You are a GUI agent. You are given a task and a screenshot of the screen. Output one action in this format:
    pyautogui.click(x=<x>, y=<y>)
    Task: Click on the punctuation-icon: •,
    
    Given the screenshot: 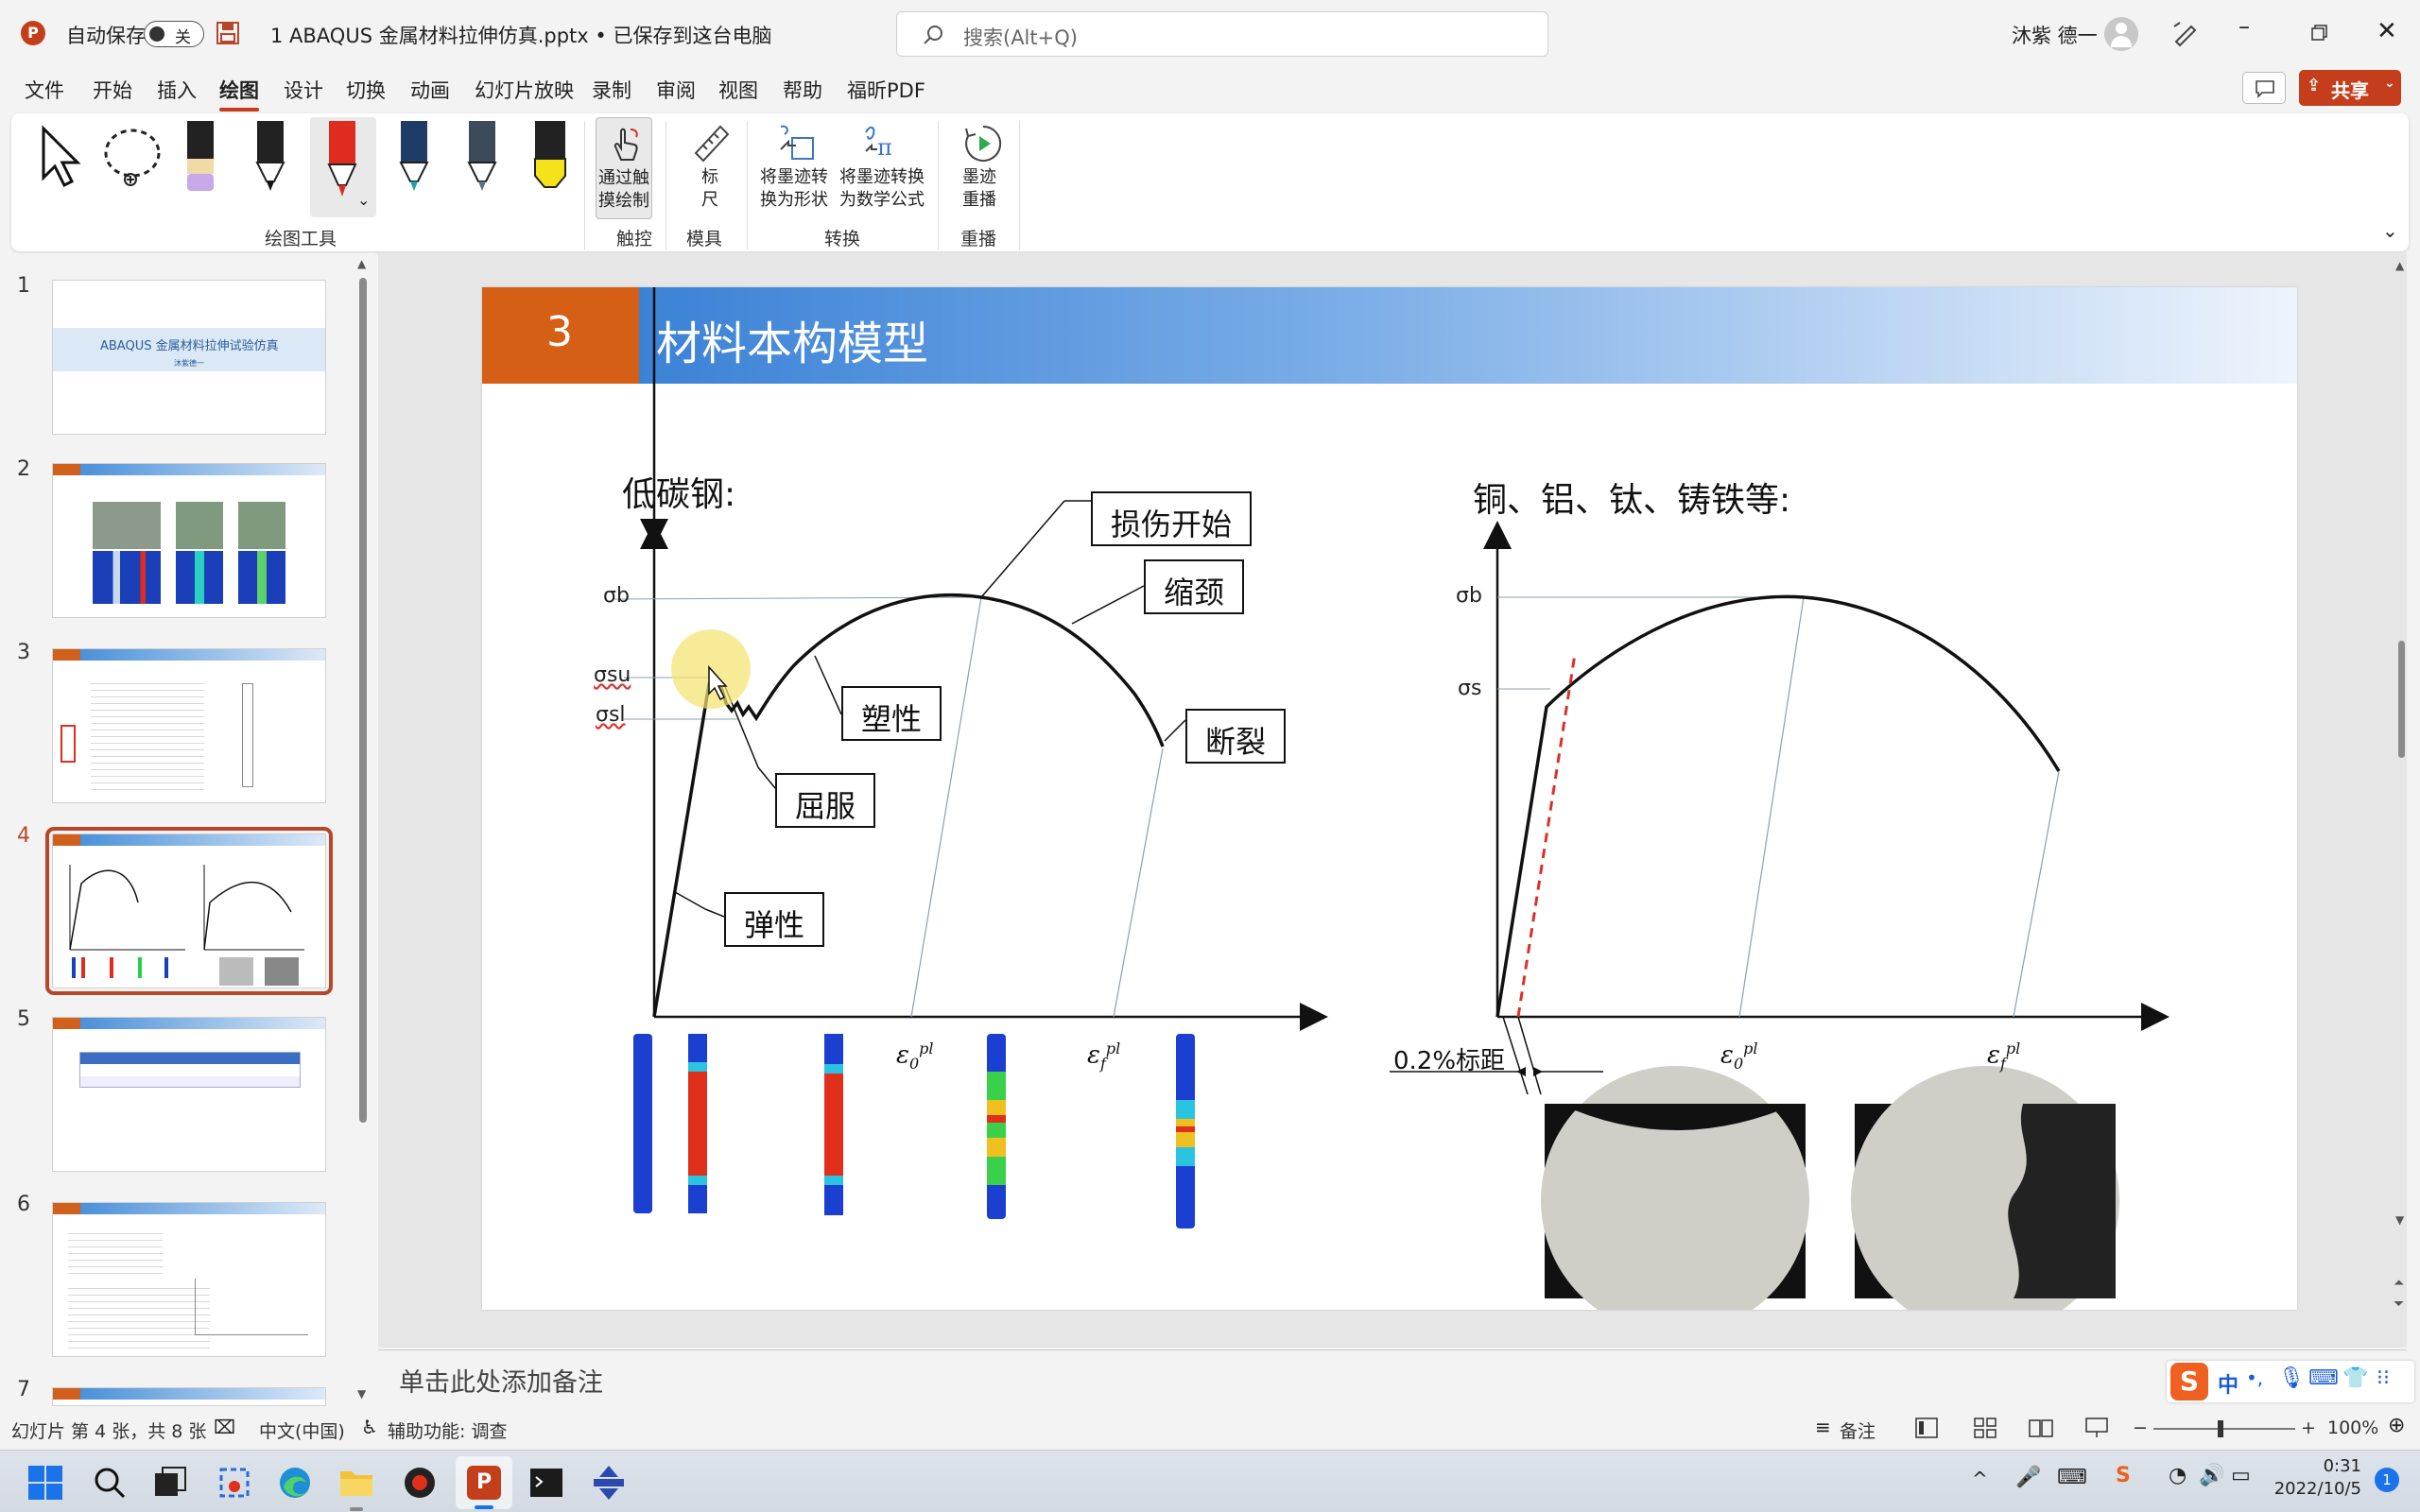 What is the action you would take?
    pyautogui.click(x=2254, y=1377)
    